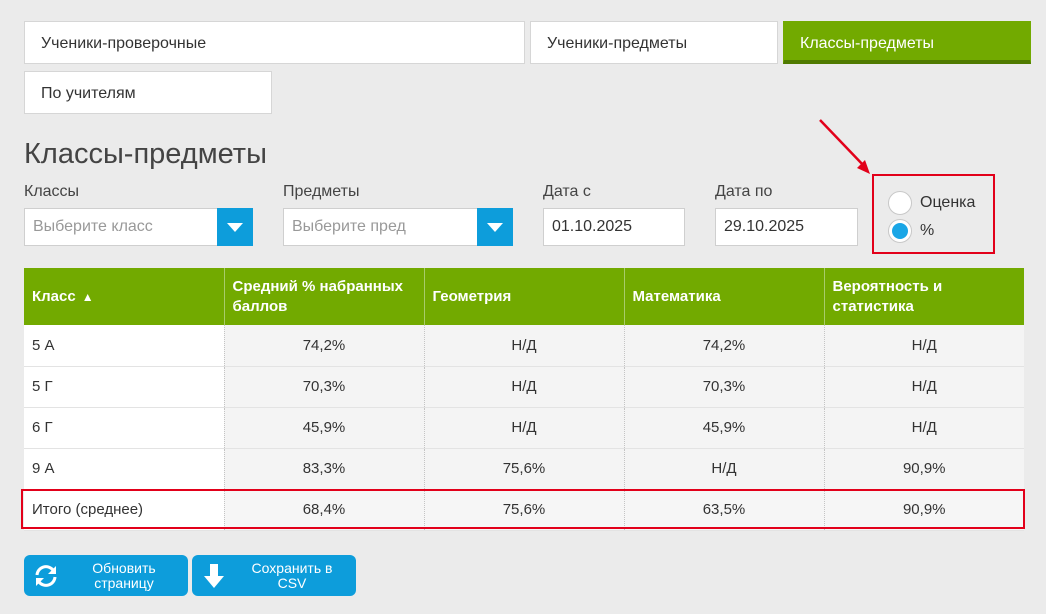  I want to click on radio-circle-percent, so click(900, 231).